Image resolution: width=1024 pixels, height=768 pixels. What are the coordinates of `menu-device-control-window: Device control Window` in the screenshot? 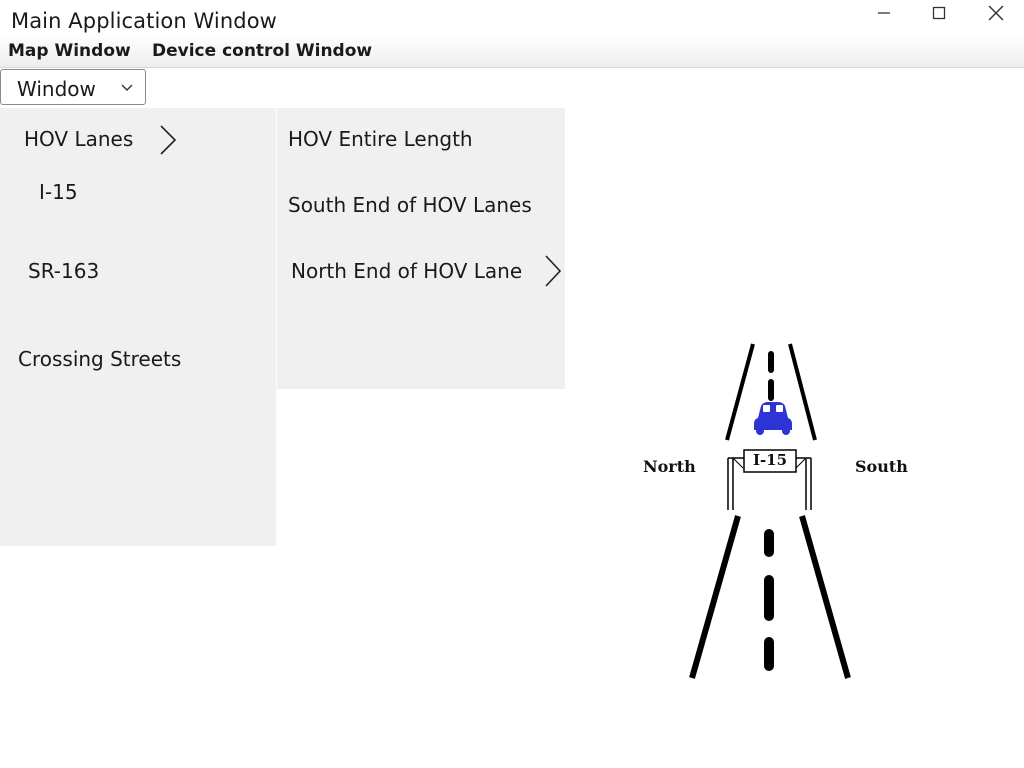 It's located at (262, 51).